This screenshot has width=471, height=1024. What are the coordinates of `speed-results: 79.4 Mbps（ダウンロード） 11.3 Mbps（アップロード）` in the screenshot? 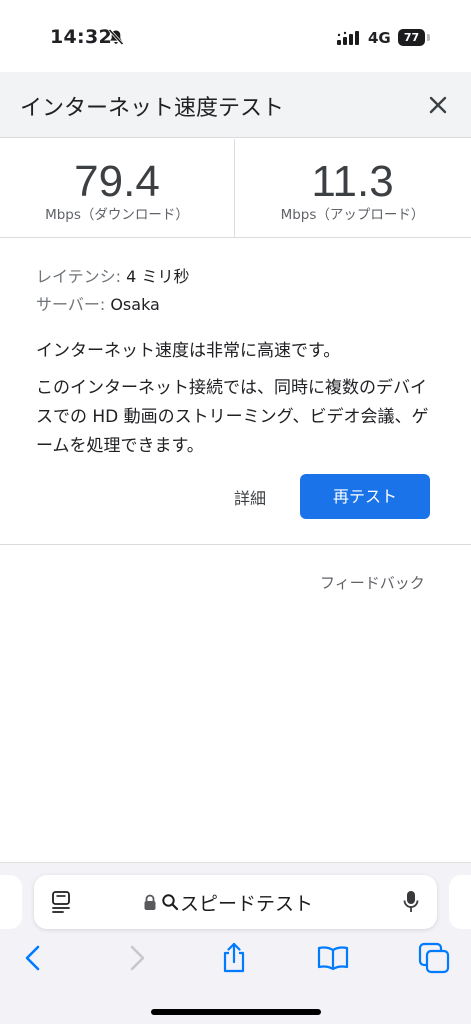 It's located at (235, 188).